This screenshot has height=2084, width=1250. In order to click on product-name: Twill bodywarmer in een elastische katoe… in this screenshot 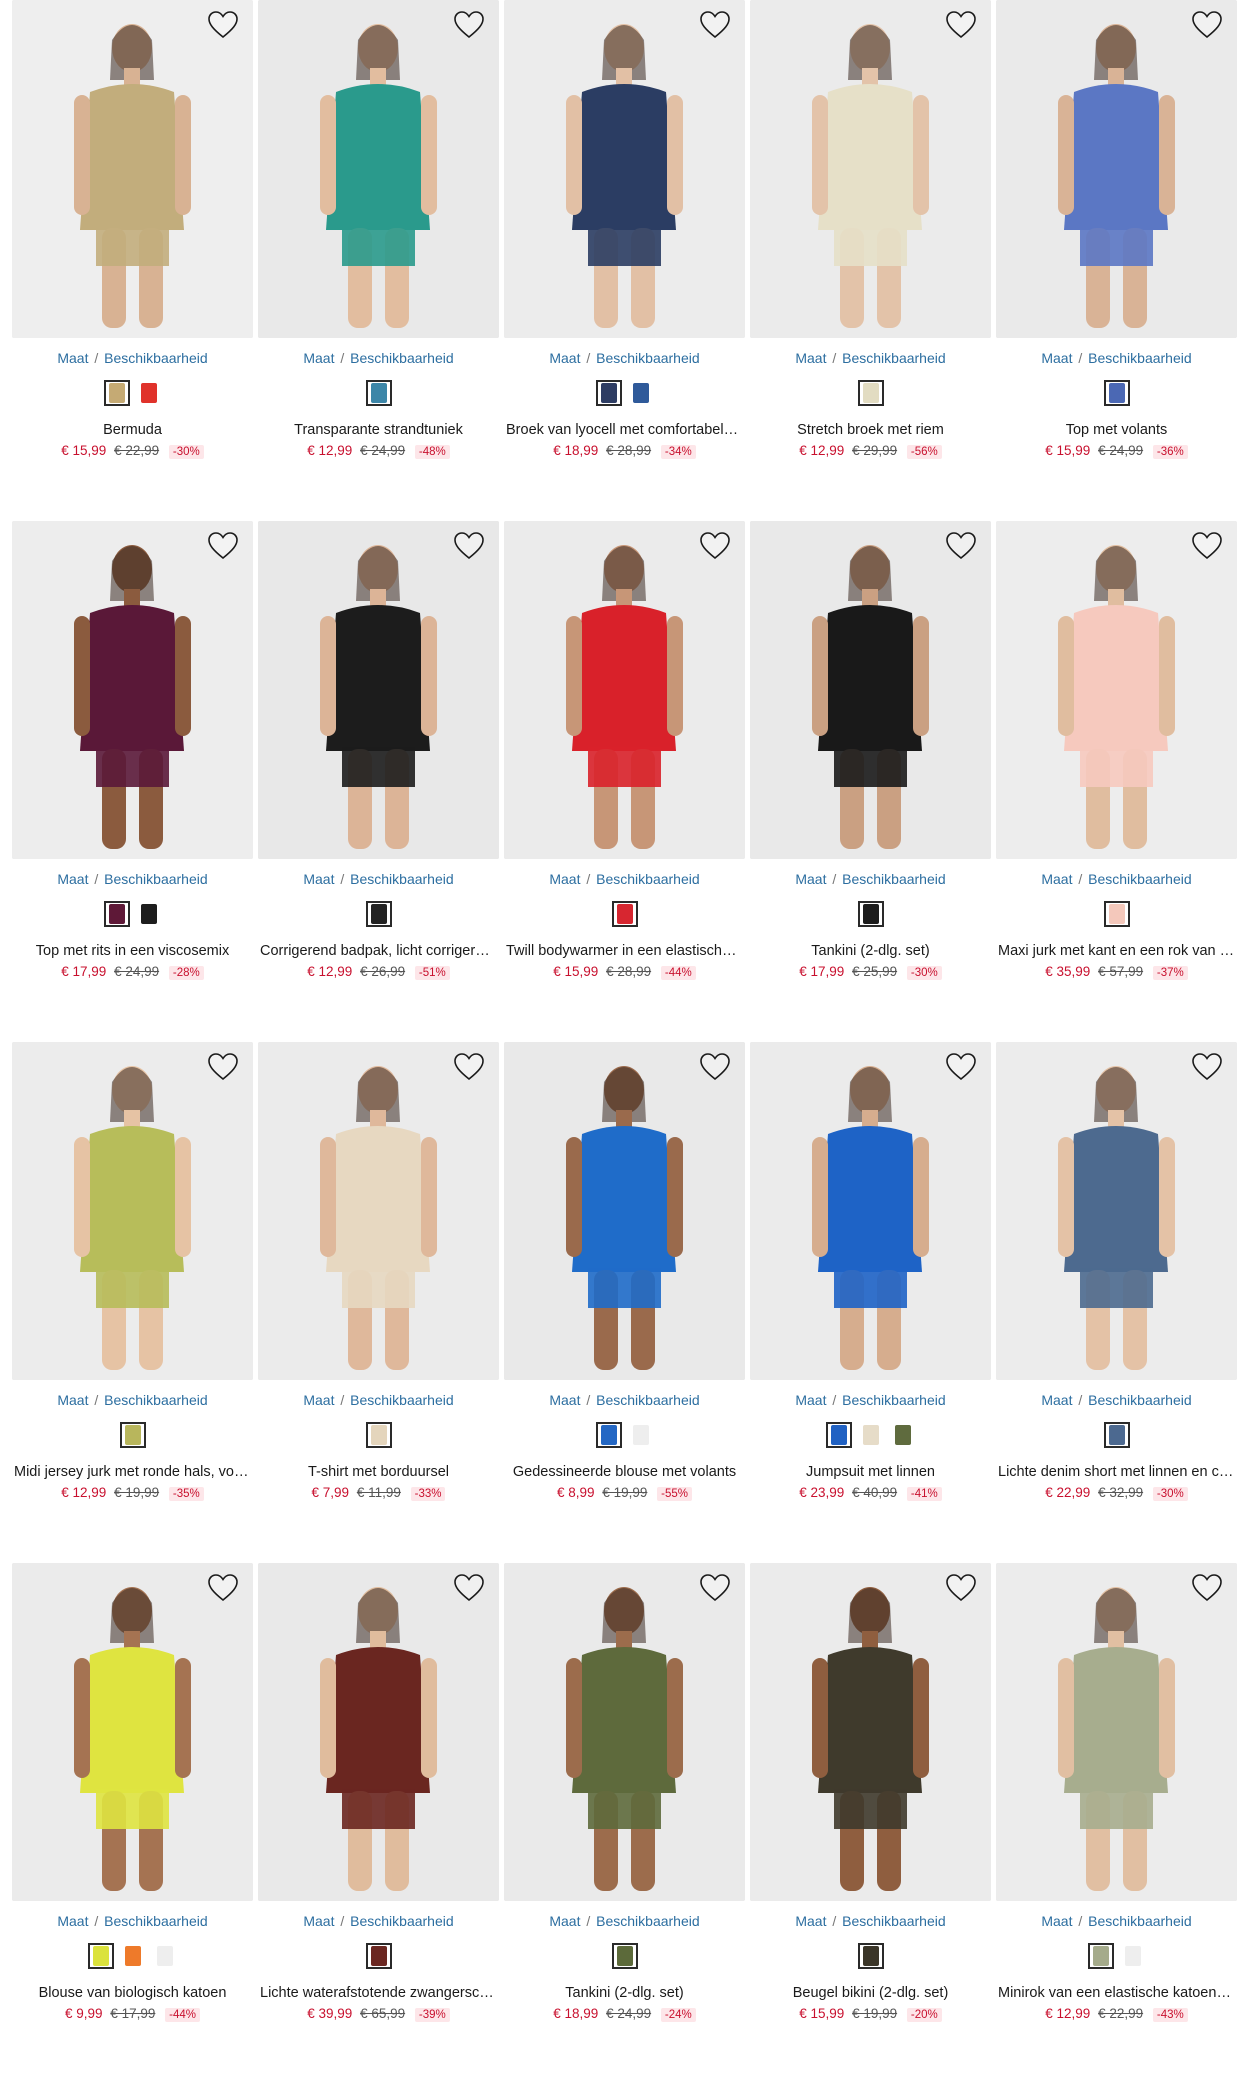, I will do `click(624, 951)`.